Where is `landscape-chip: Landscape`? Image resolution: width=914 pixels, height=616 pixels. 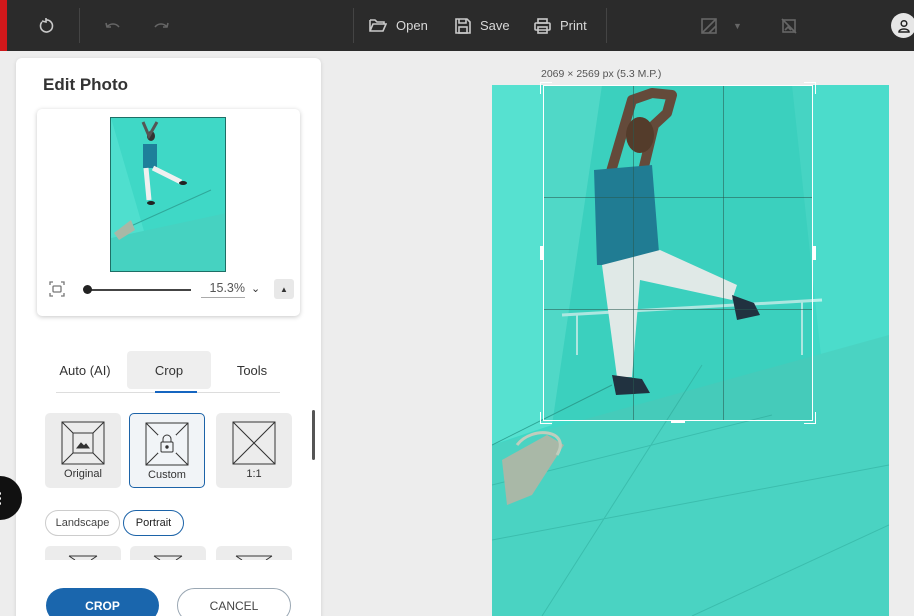 landscape-chip: Landscape is located at coordinates (82, 523).